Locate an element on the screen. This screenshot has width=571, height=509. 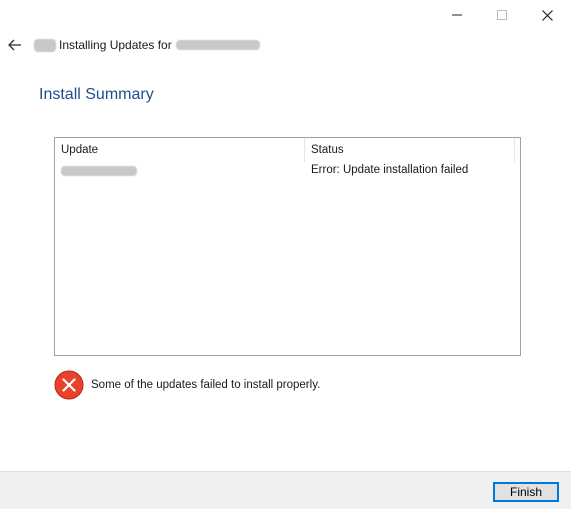
minimize-button is located at coordinates (457, 15).